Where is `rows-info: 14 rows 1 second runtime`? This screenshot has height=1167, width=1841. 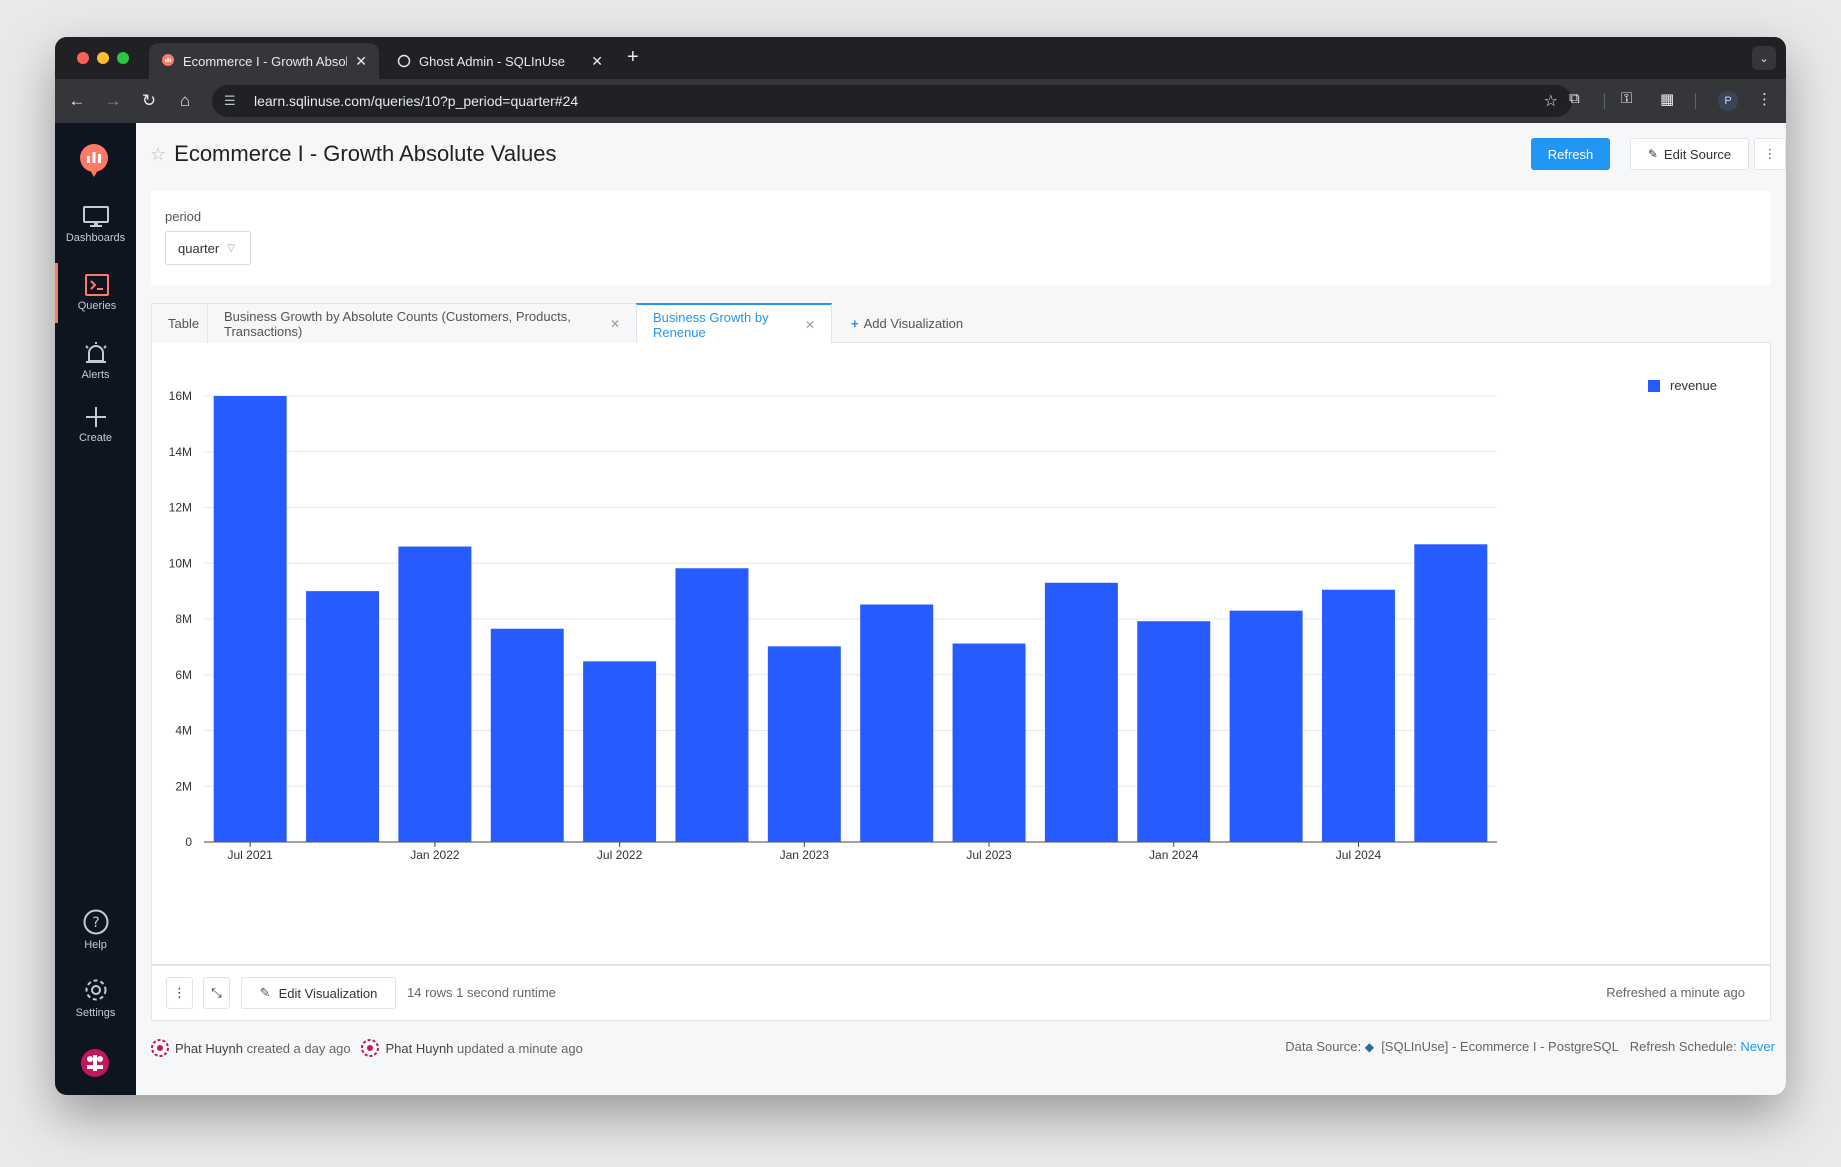
rows-info: 14 rows 1 second runtime is located at coordinates (481, 992).